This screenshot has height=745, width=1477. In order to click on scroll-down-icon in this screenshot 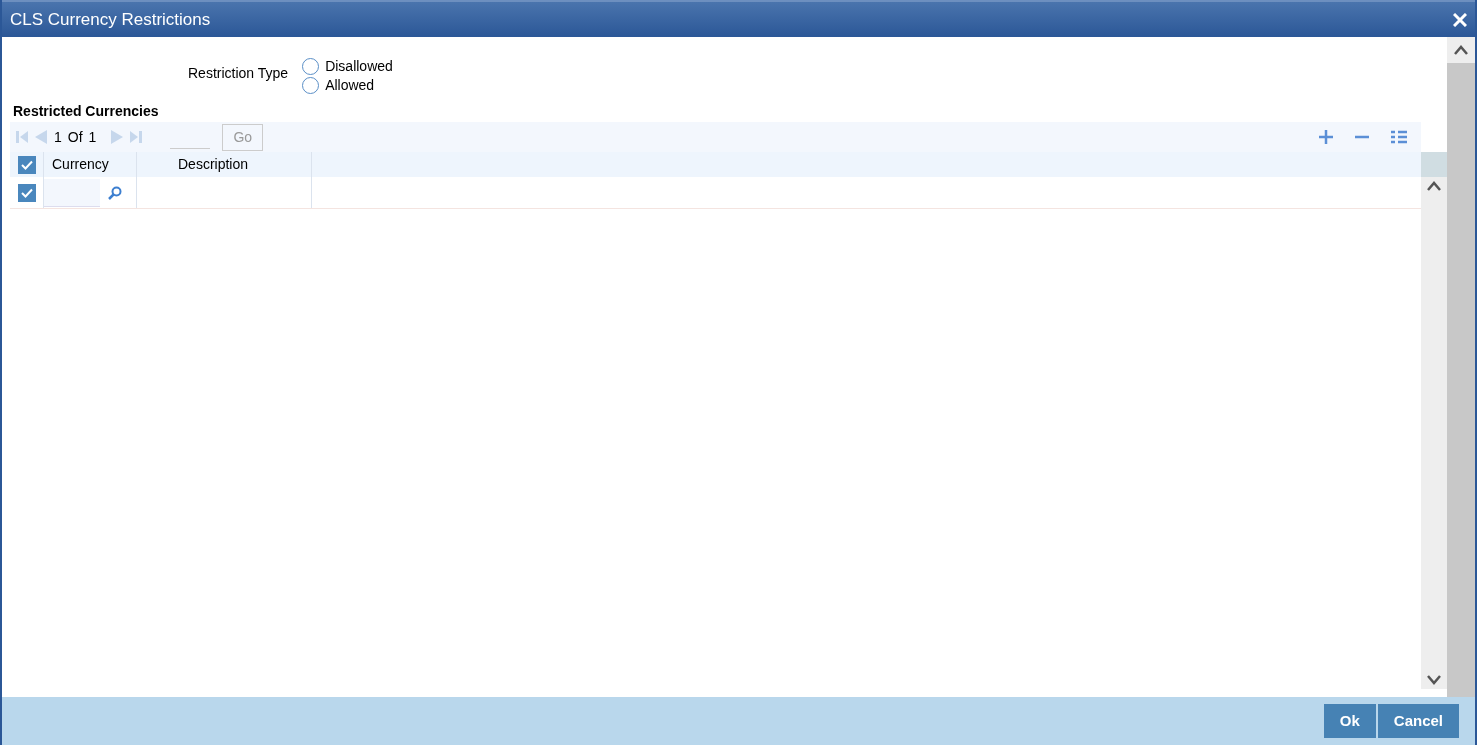, I will do `click(1434, 680)`.